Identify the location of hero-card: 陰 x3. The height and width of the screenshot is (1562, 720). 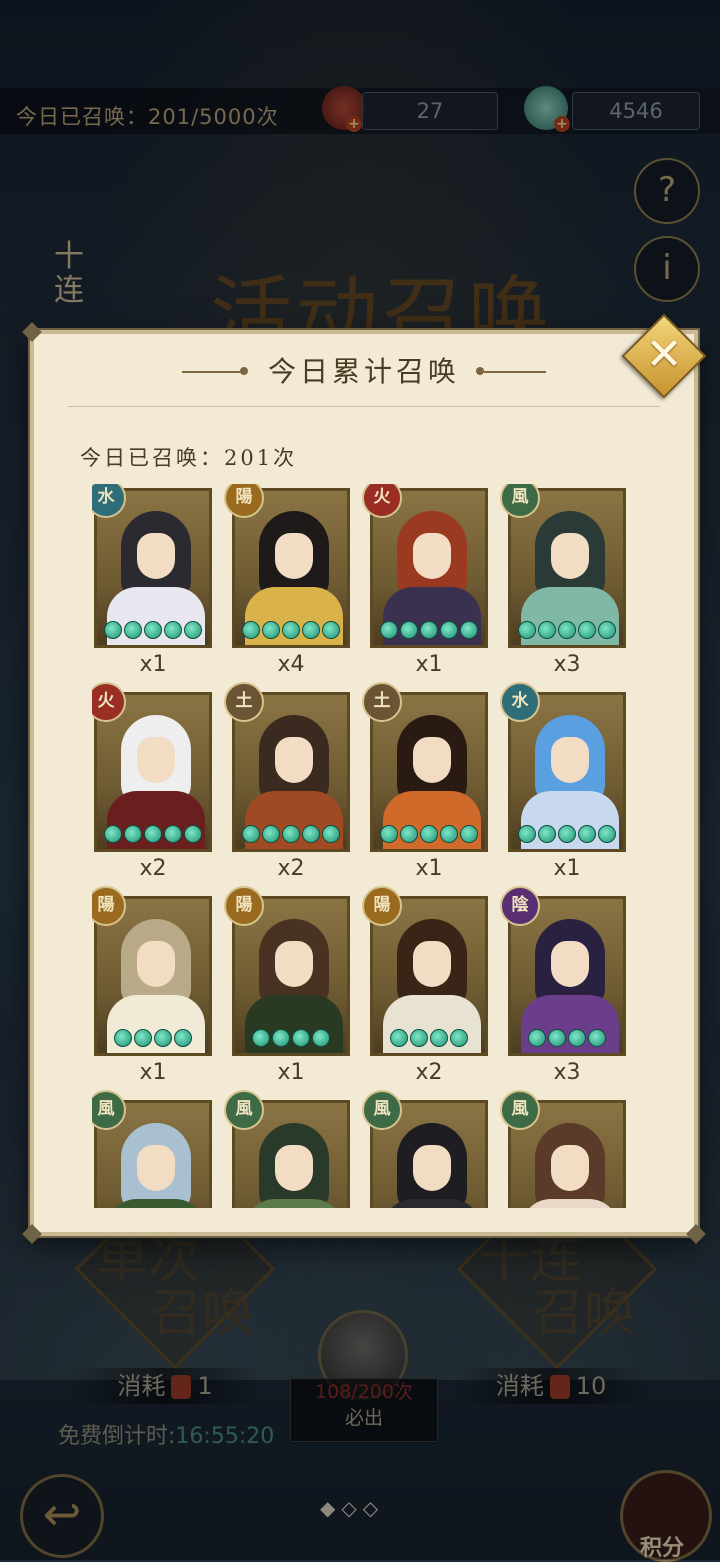
(564, 989).